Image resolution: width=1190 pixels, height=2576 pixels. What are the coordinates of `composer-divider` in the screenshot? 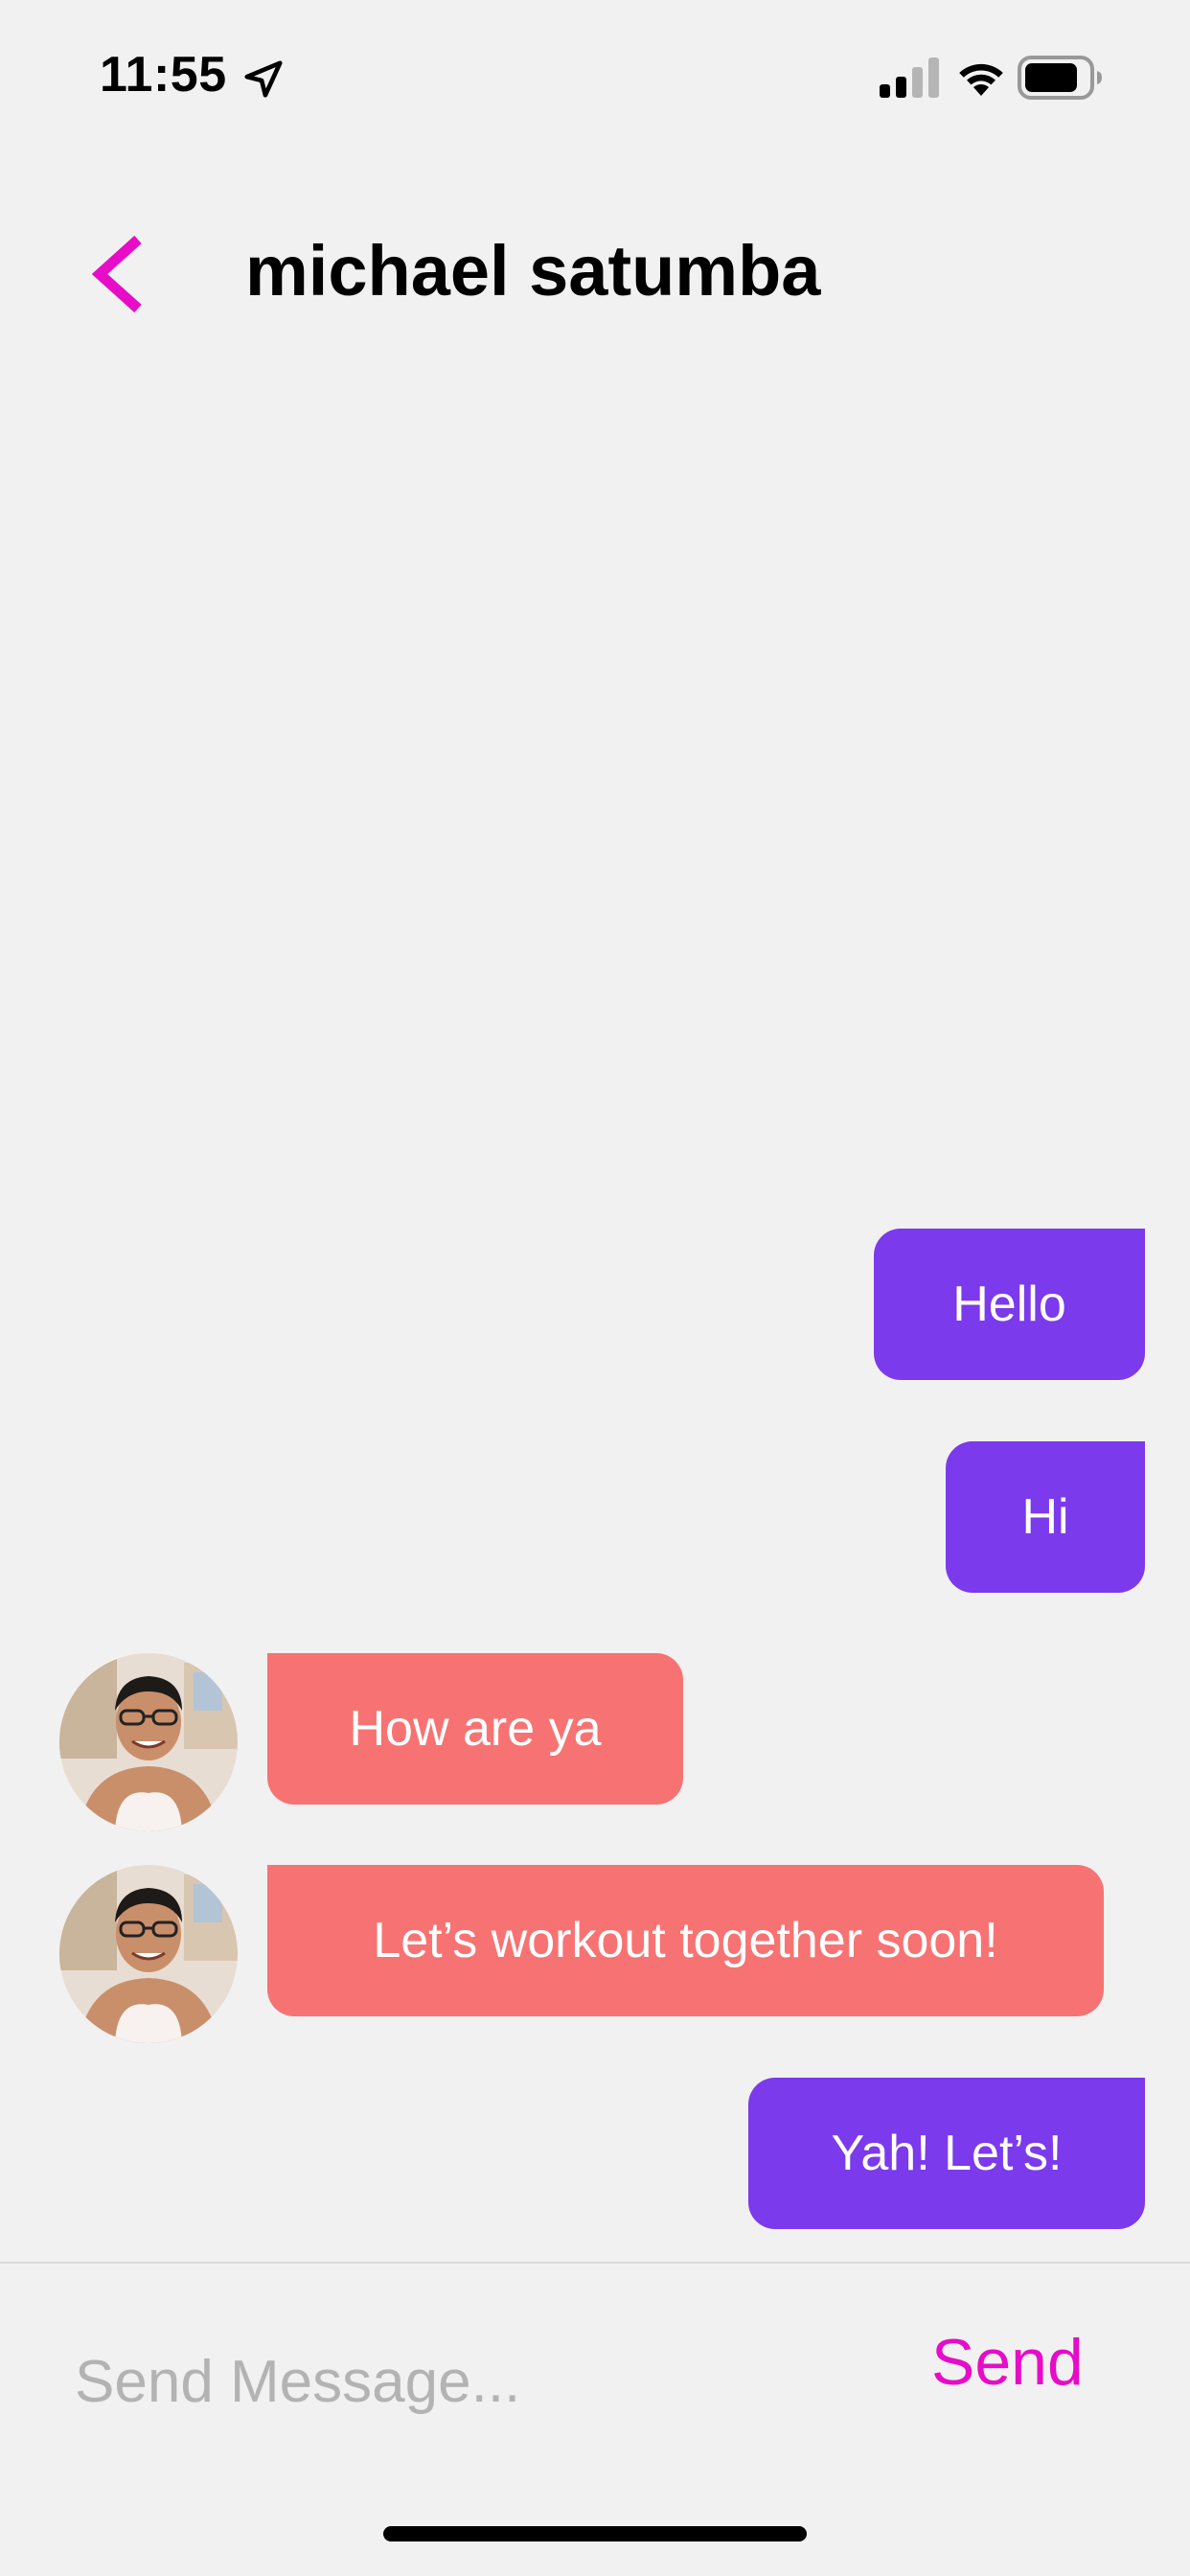 It's located at (595, 2263).